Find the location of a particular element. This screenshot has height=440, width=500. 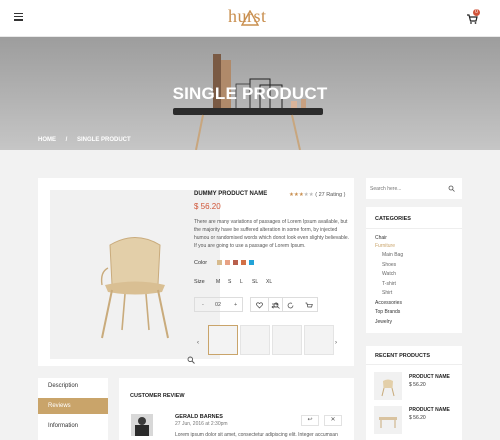

category-t-shirt: T-shirt is located at coordinates (389, 284).